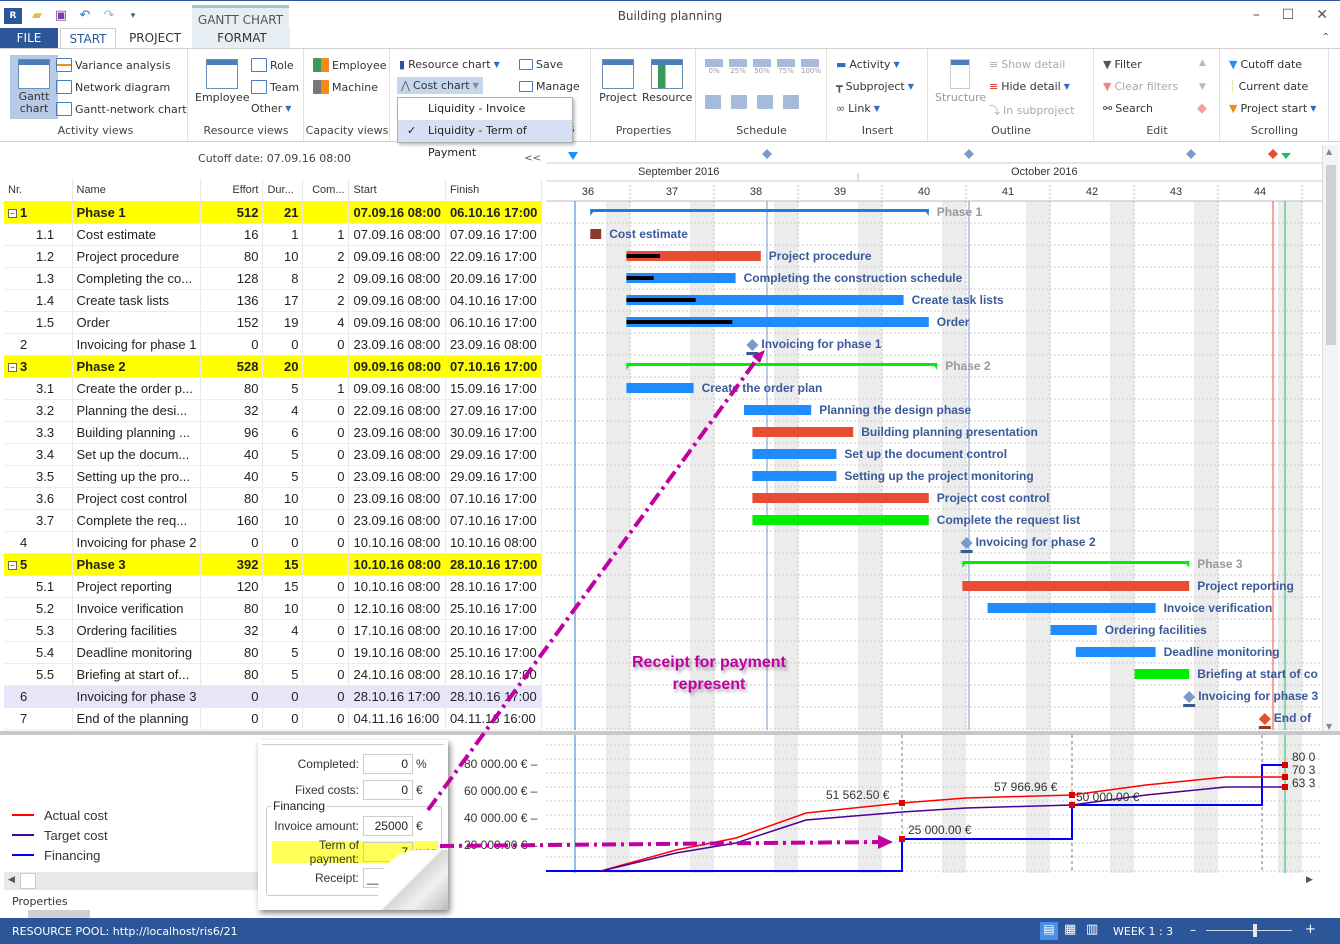 The image size is (1340, 944). I want to click on cell-start: 10.10.16 08:00, so click(397, 586).